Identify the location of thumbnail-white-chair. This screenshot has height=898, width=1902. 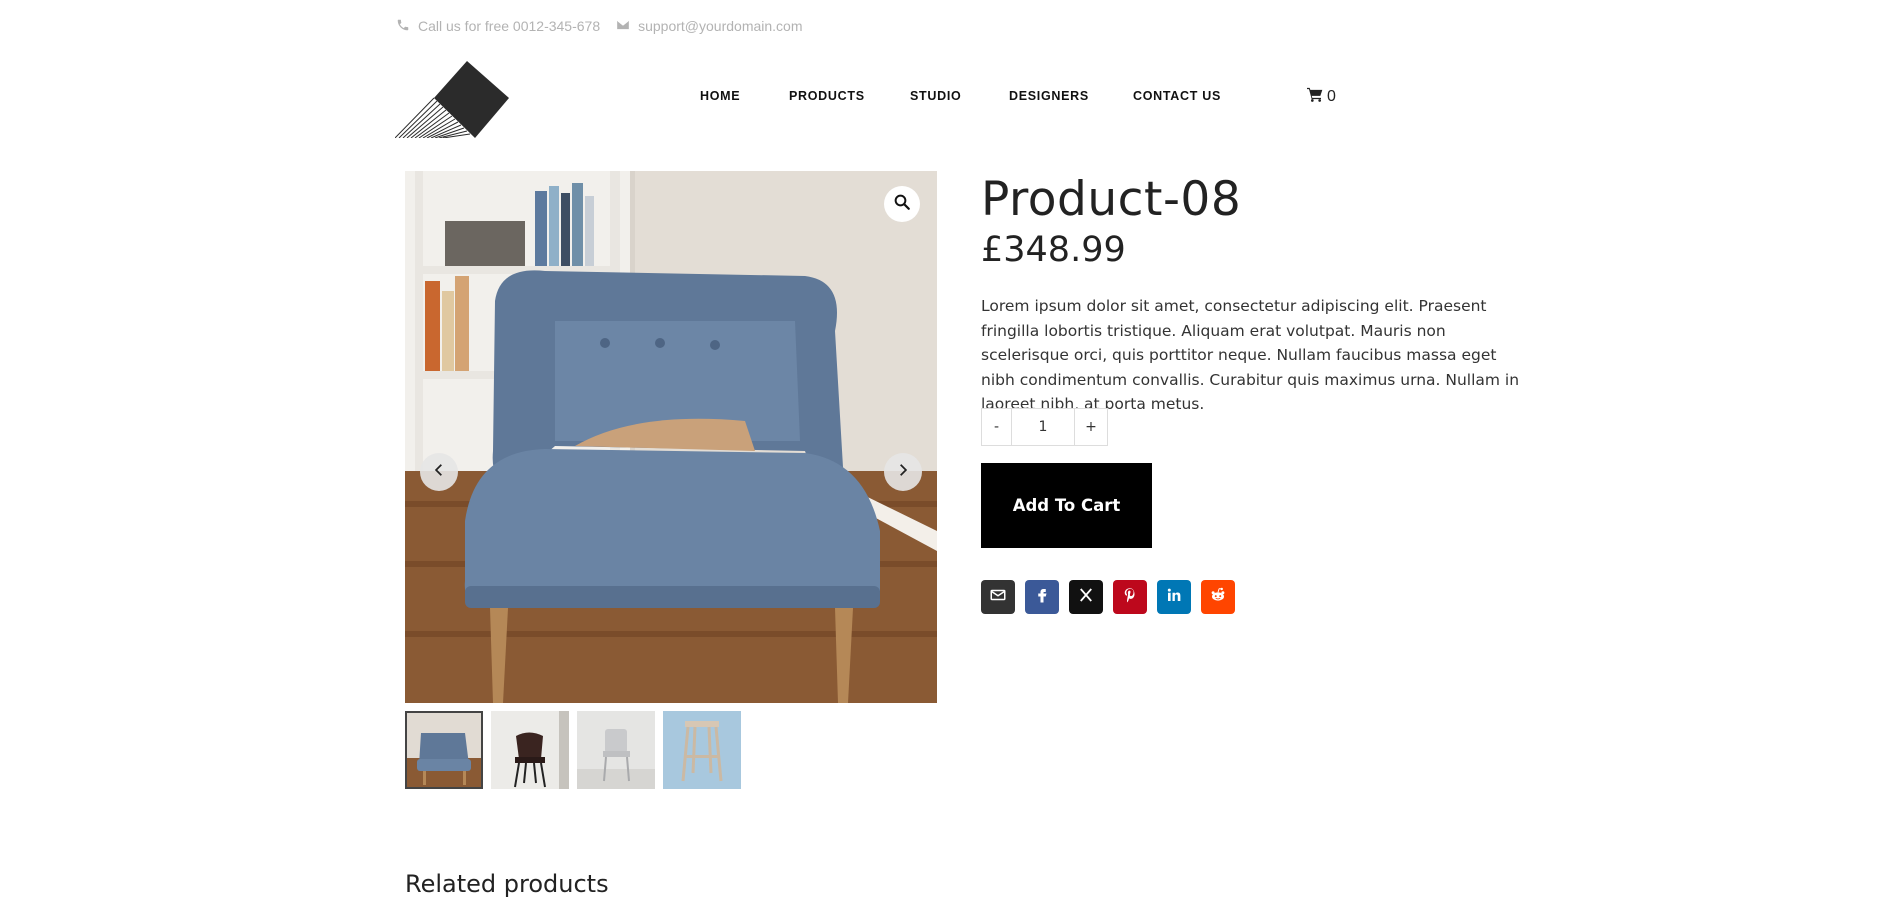
(616, 750).